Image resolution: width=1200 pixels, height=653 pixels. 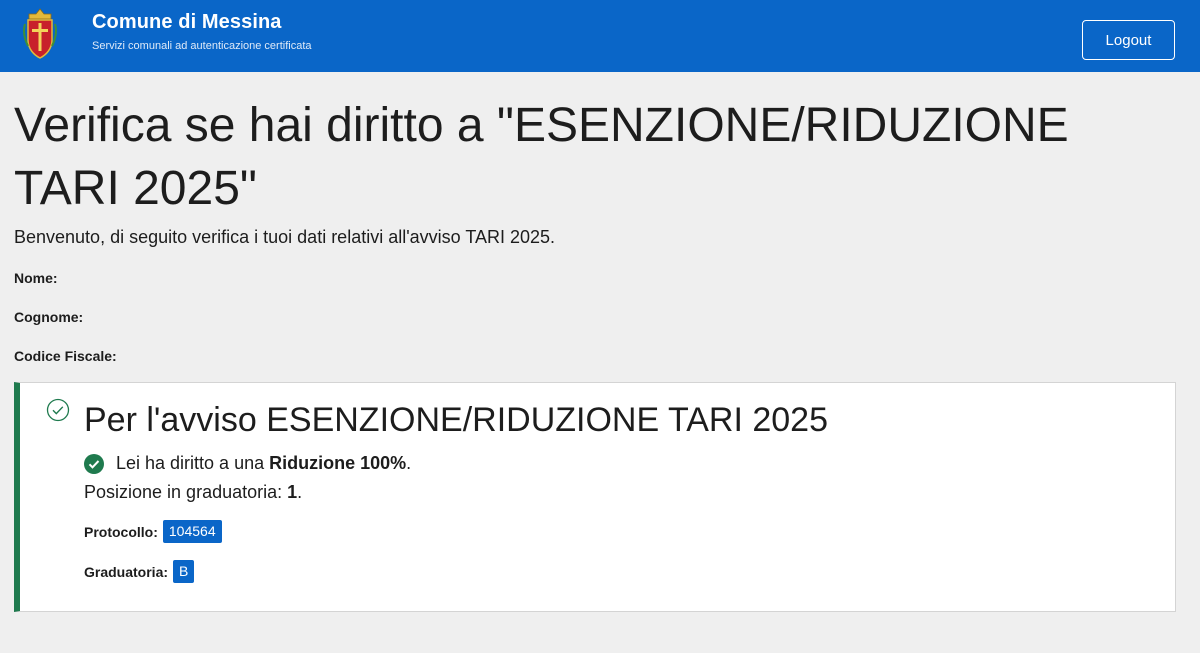 What do you see at coordinates (1128, 40) in the screenshot?
I see `logout-button: Logout` at bounding box center [1128, 40].